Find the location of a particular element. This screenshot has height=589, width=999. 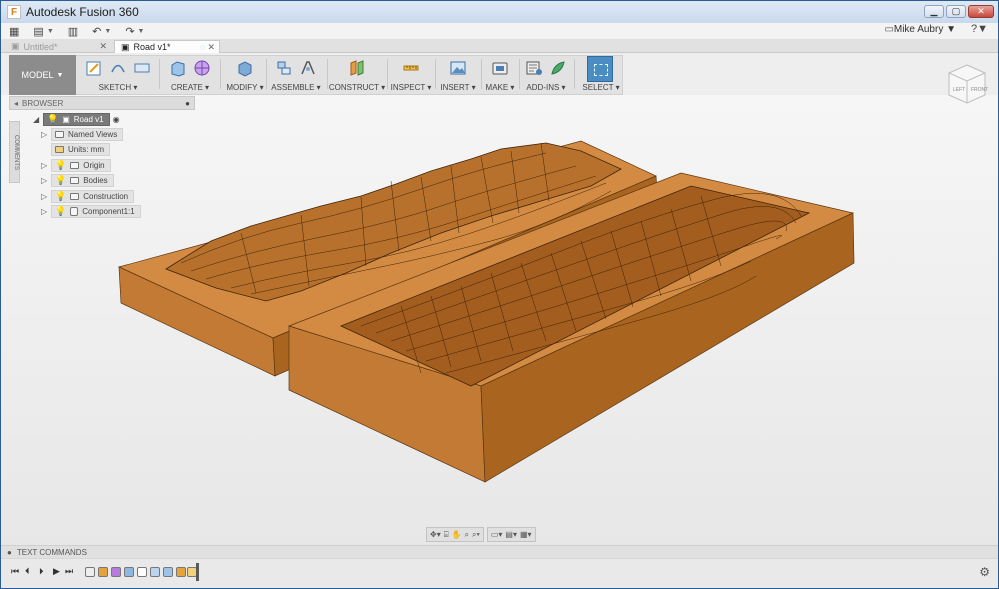

create-sketch-icon is located at coordinates (94, 68).